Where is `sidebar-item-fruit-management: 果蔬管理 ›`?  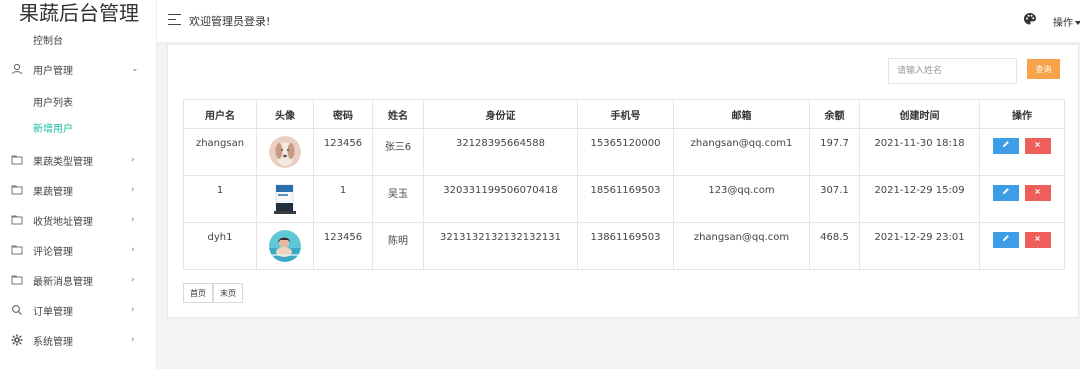 sidebar-item-fruit-management: 果蔬管理 › is located at coordinates (78, 190).